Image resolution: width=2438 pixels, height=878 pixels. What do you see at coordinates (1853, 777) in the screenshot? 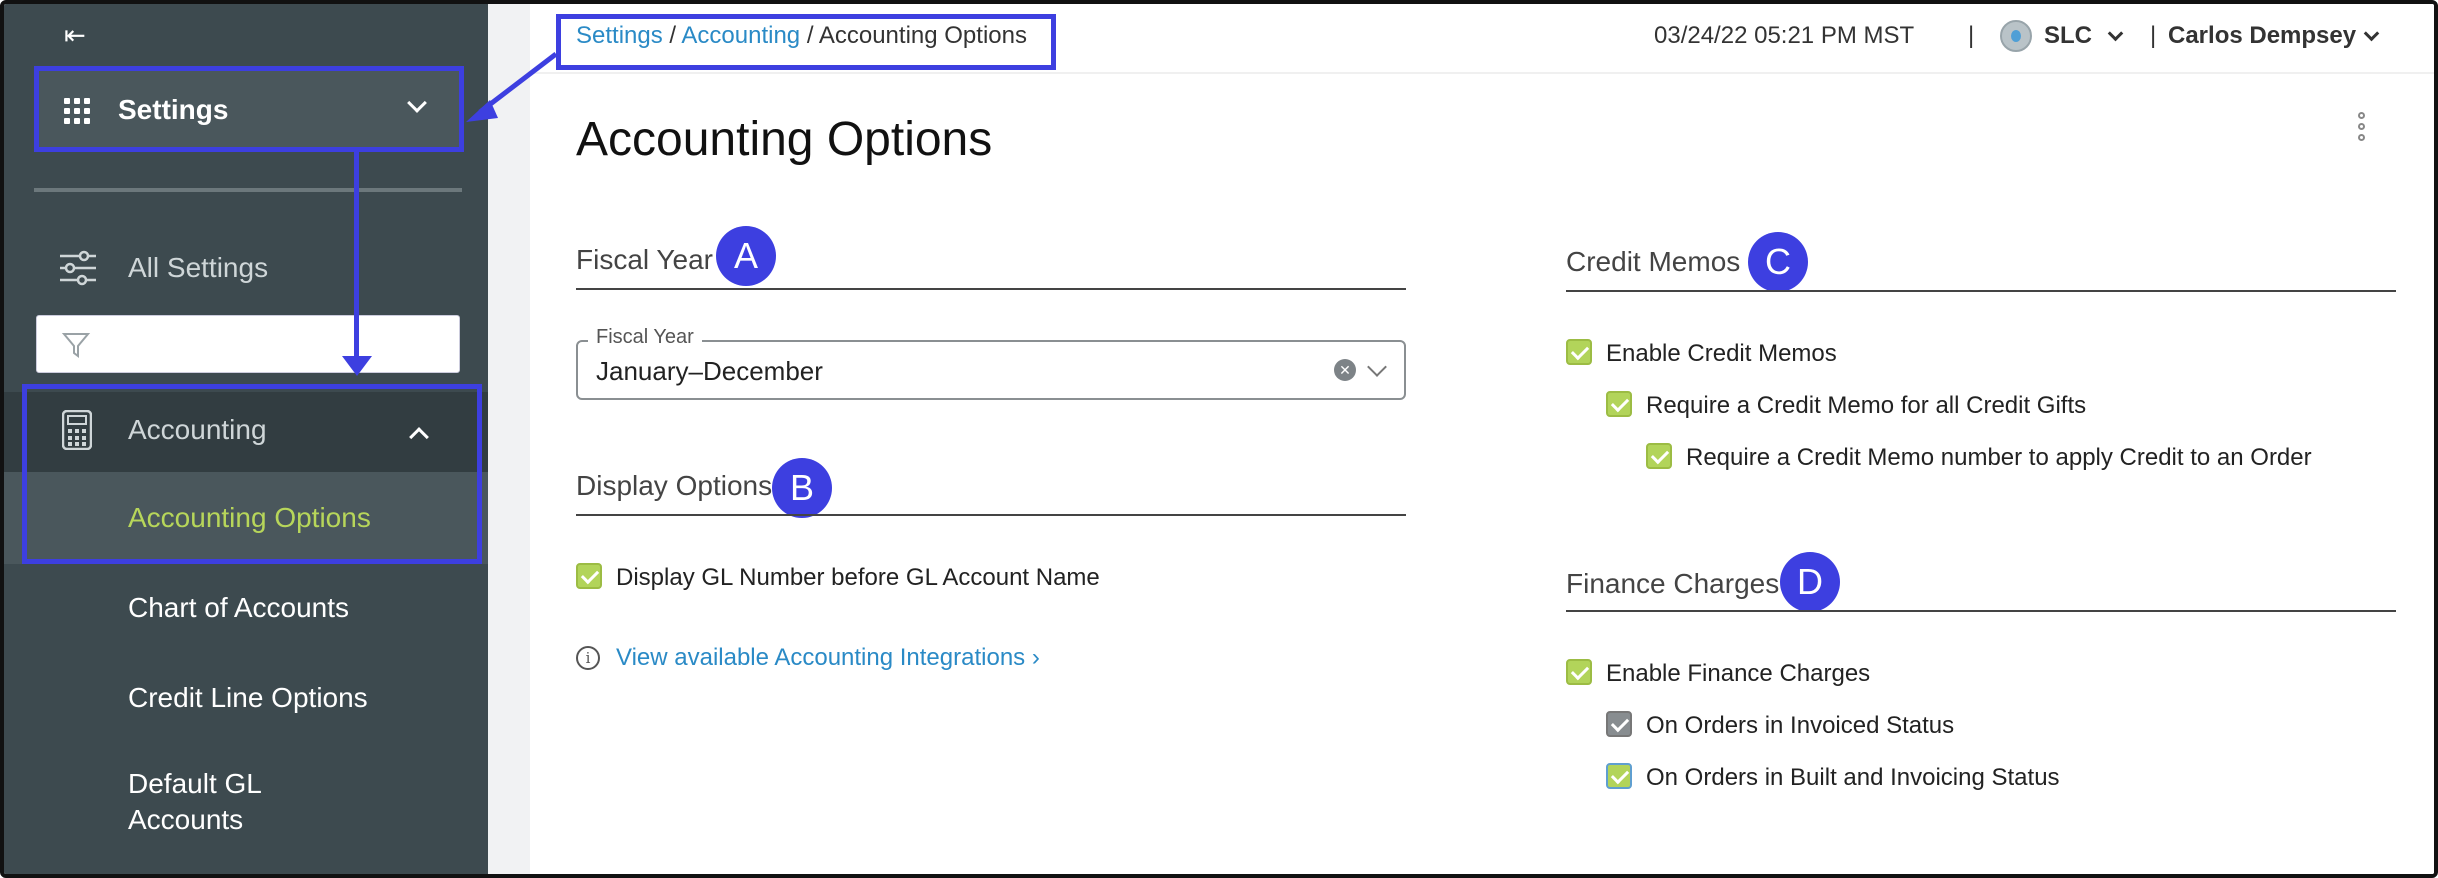
I see `built-invoicing-status-label: On Orders in Built and Invoicing Status` at bounding box center [1853, 777].